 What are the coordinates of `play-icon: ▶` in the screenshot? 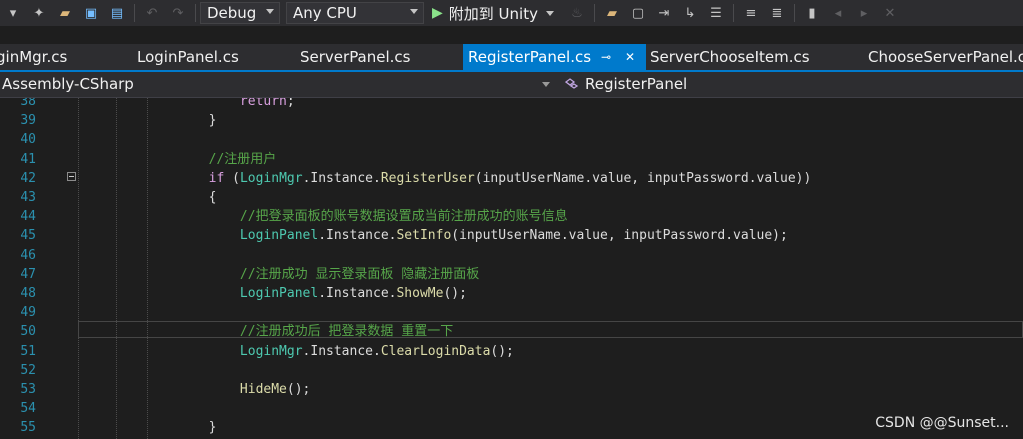 It's located at (437, 13).